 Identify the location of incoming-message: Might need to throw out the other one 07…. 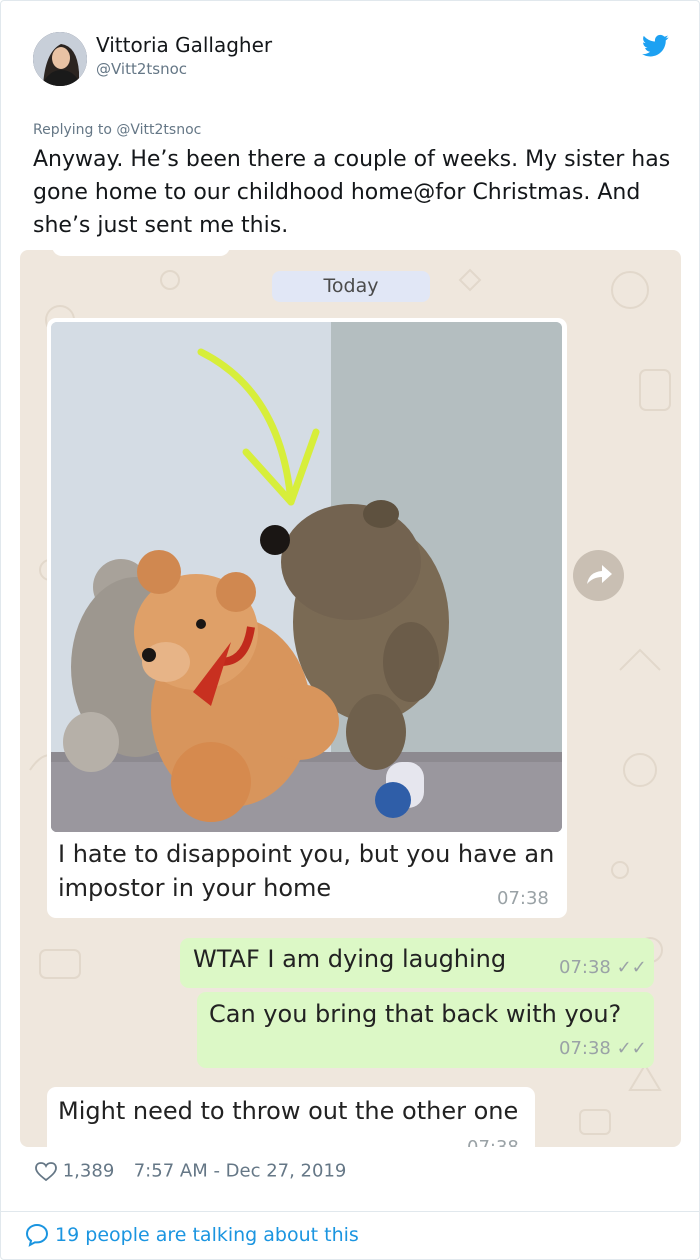
(291, 1117).